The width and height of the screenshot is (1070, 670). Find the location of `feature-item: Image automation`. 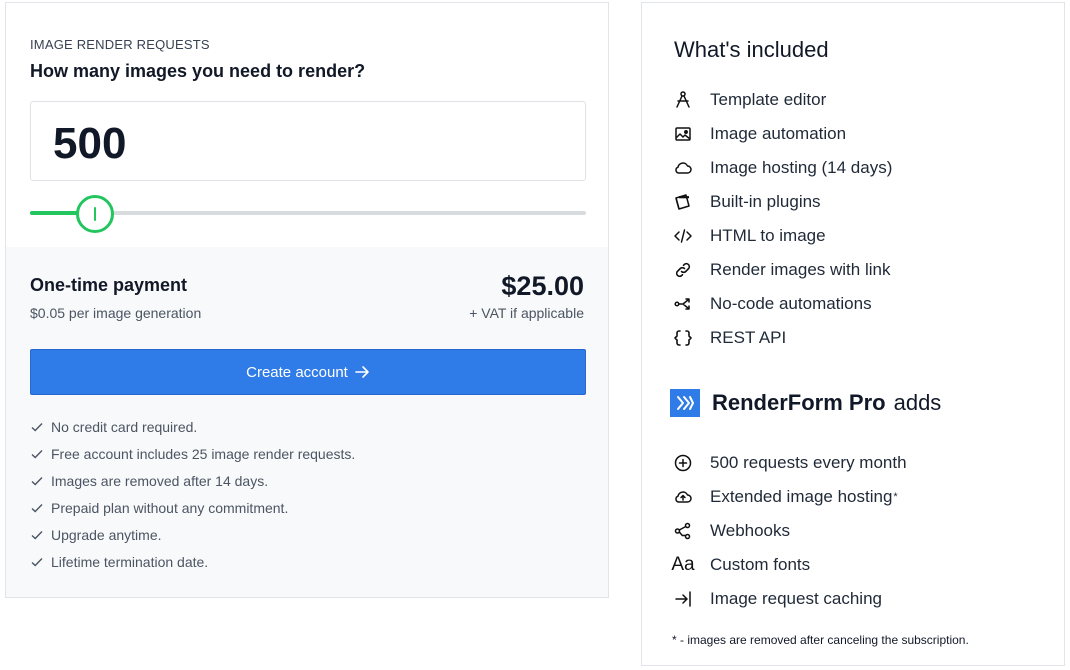

feature-item: Image automation is located at coordinates (782, 134).